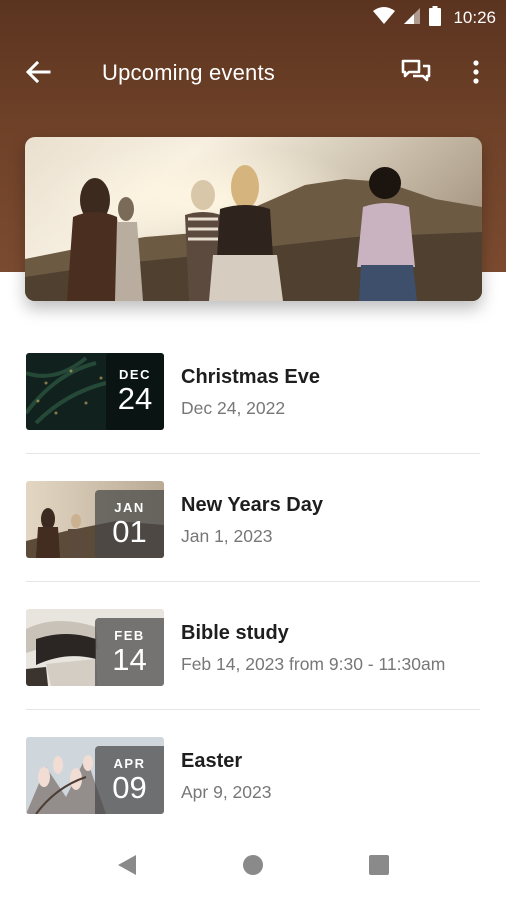  I want to click on event-title: New Years Day, so click(252, 505).